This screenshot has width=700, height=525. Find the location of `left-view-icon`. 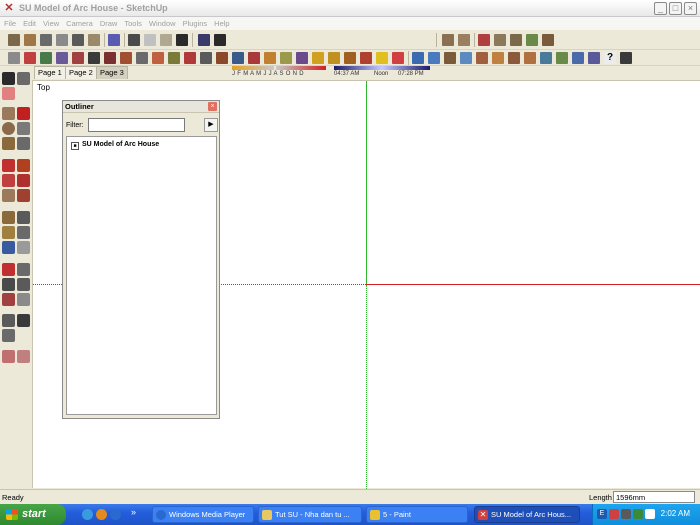

left-view-icon is located at coordinates (94, 40).